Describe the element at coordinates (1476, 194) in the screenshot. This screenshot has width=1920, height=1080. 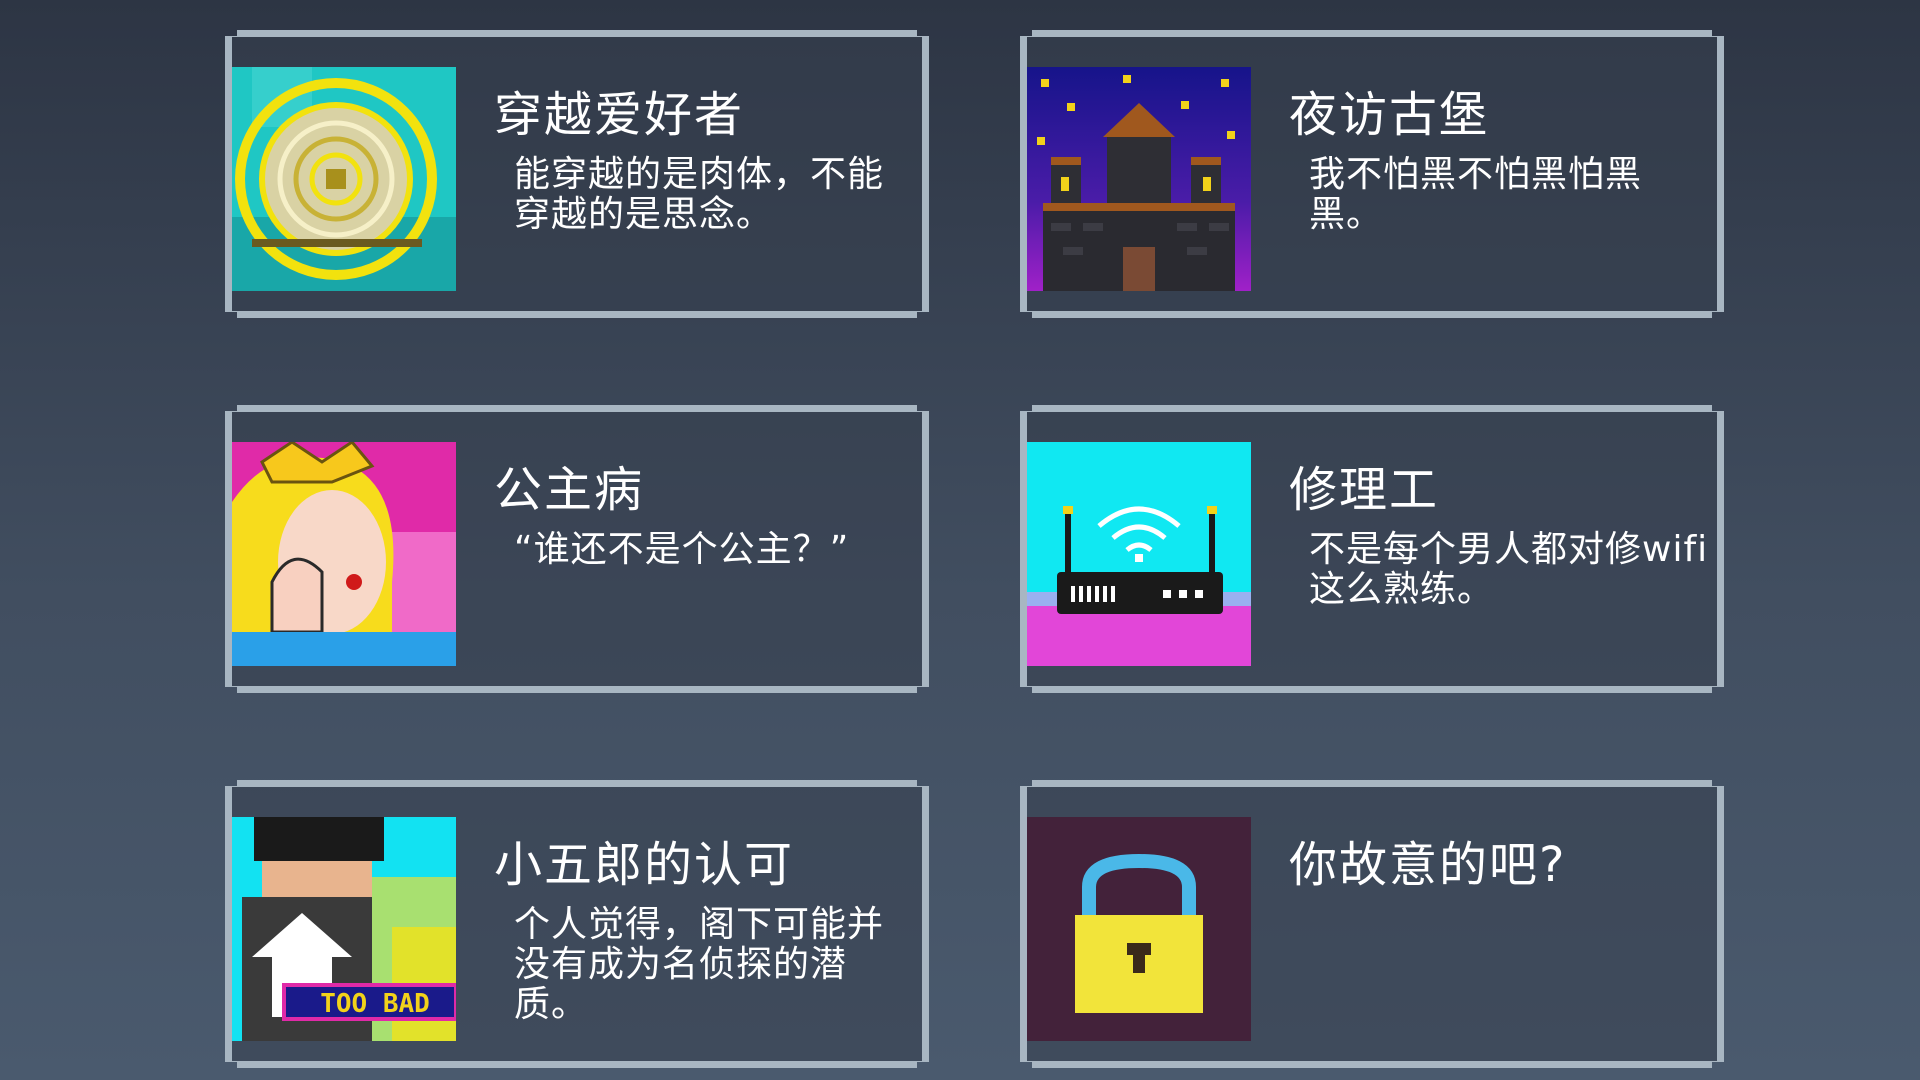
I see `achievement-description: 我不怕黑不怕黑怕黑黑。` at that location.